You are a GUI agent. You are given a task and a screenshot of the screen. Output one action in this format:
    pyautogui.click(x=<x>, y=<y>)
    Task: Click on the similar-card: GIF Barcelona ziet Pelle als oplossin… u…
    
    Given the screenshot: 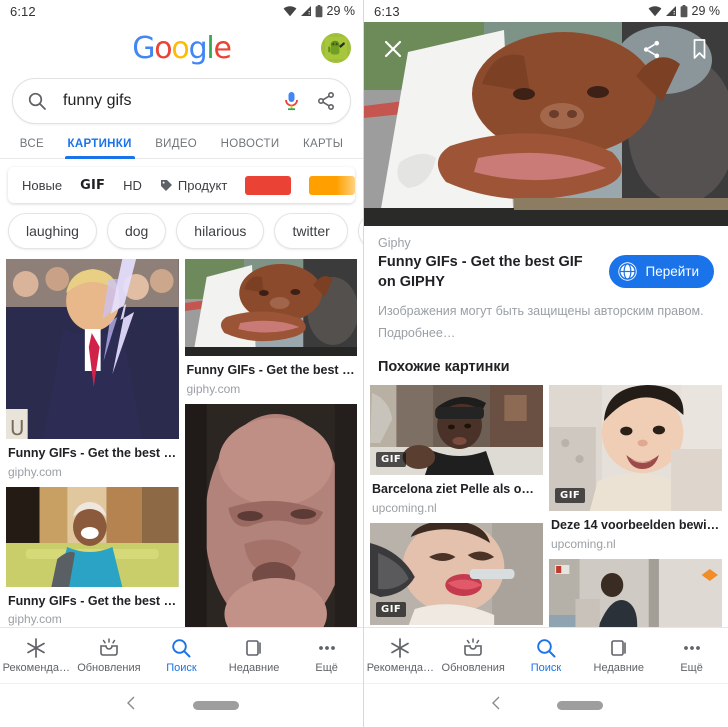 What is the action you would take?
    pyautogui.click(x=456, y=449)
    